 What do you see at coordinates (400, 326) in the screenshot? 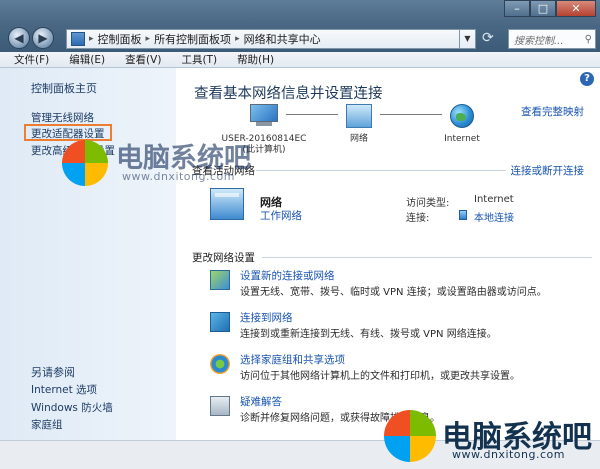
I see `task-connect-network: 连接到网络 连接到或重新连接到无线、有线、拨号或 VPN 网络连接。` at bounding box center [400, 326].